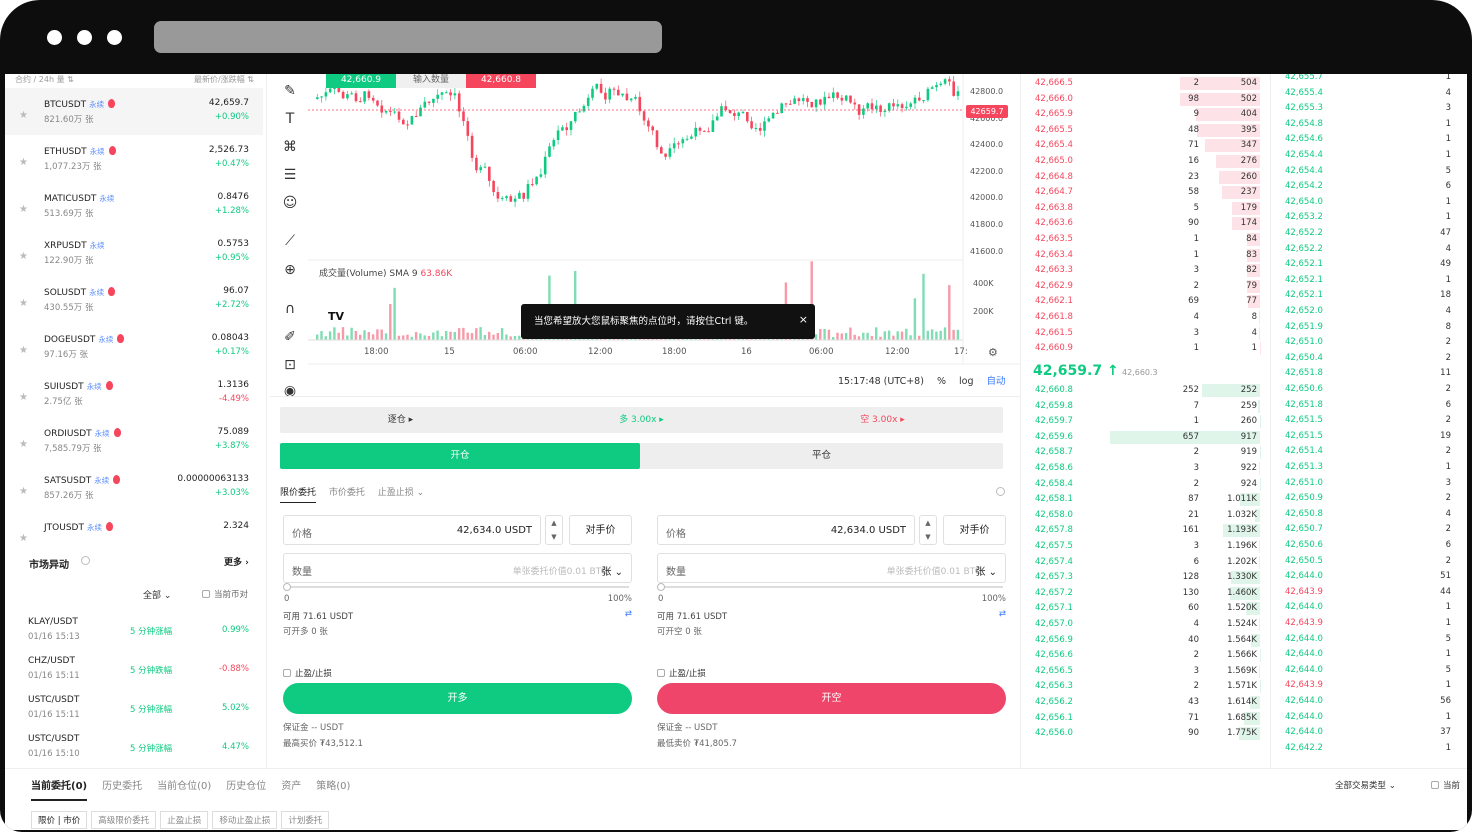  What do you see at coordinates (1146, 531) in the screenshot?
I see `bid-row: 42,657.8 161 1.193K` at bounding box center [1146, 531].